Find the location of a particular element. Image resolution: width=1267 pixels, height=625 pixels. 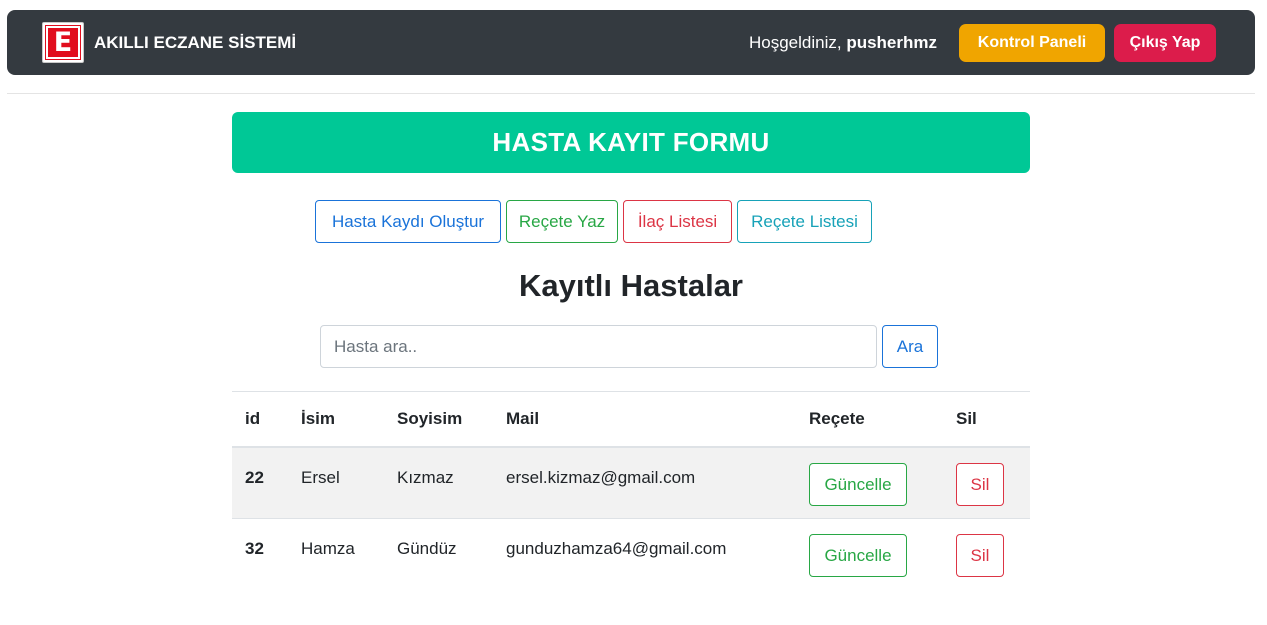

drug-list-button: İlaç Listesi is located at coordinates (677, 221).